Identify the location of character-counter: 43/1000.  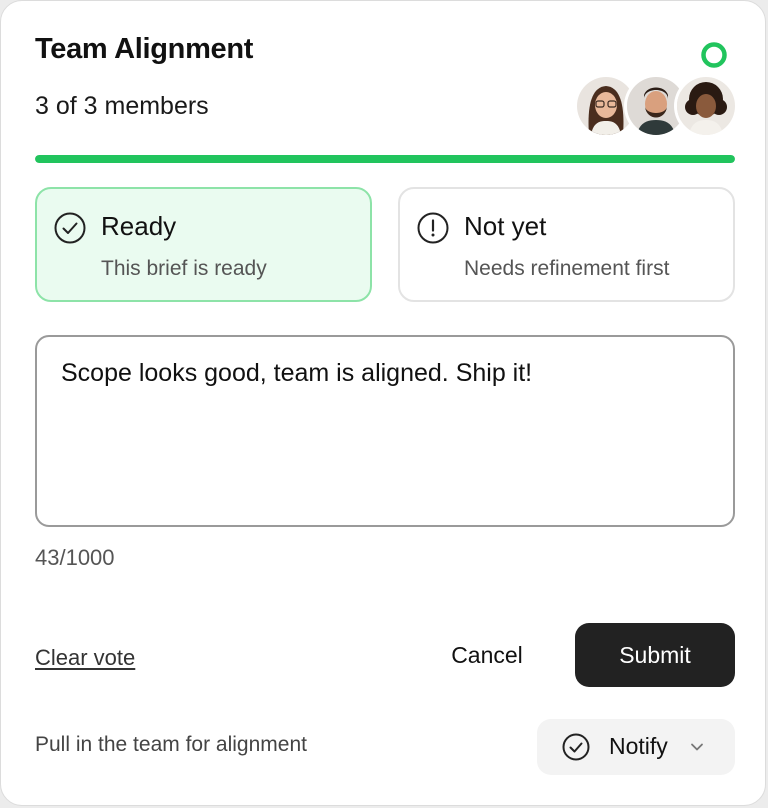
(75, 557).